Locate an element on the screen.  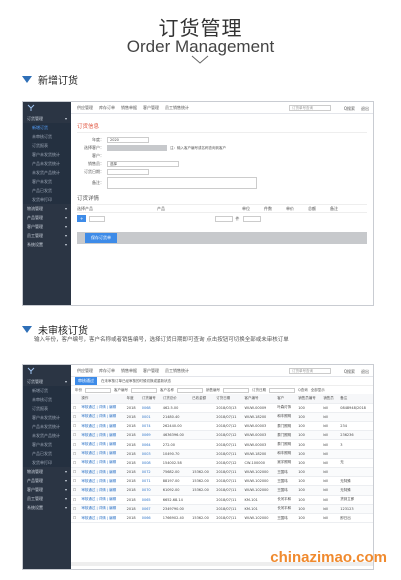
customer-input is located at coordinates (137, 148).